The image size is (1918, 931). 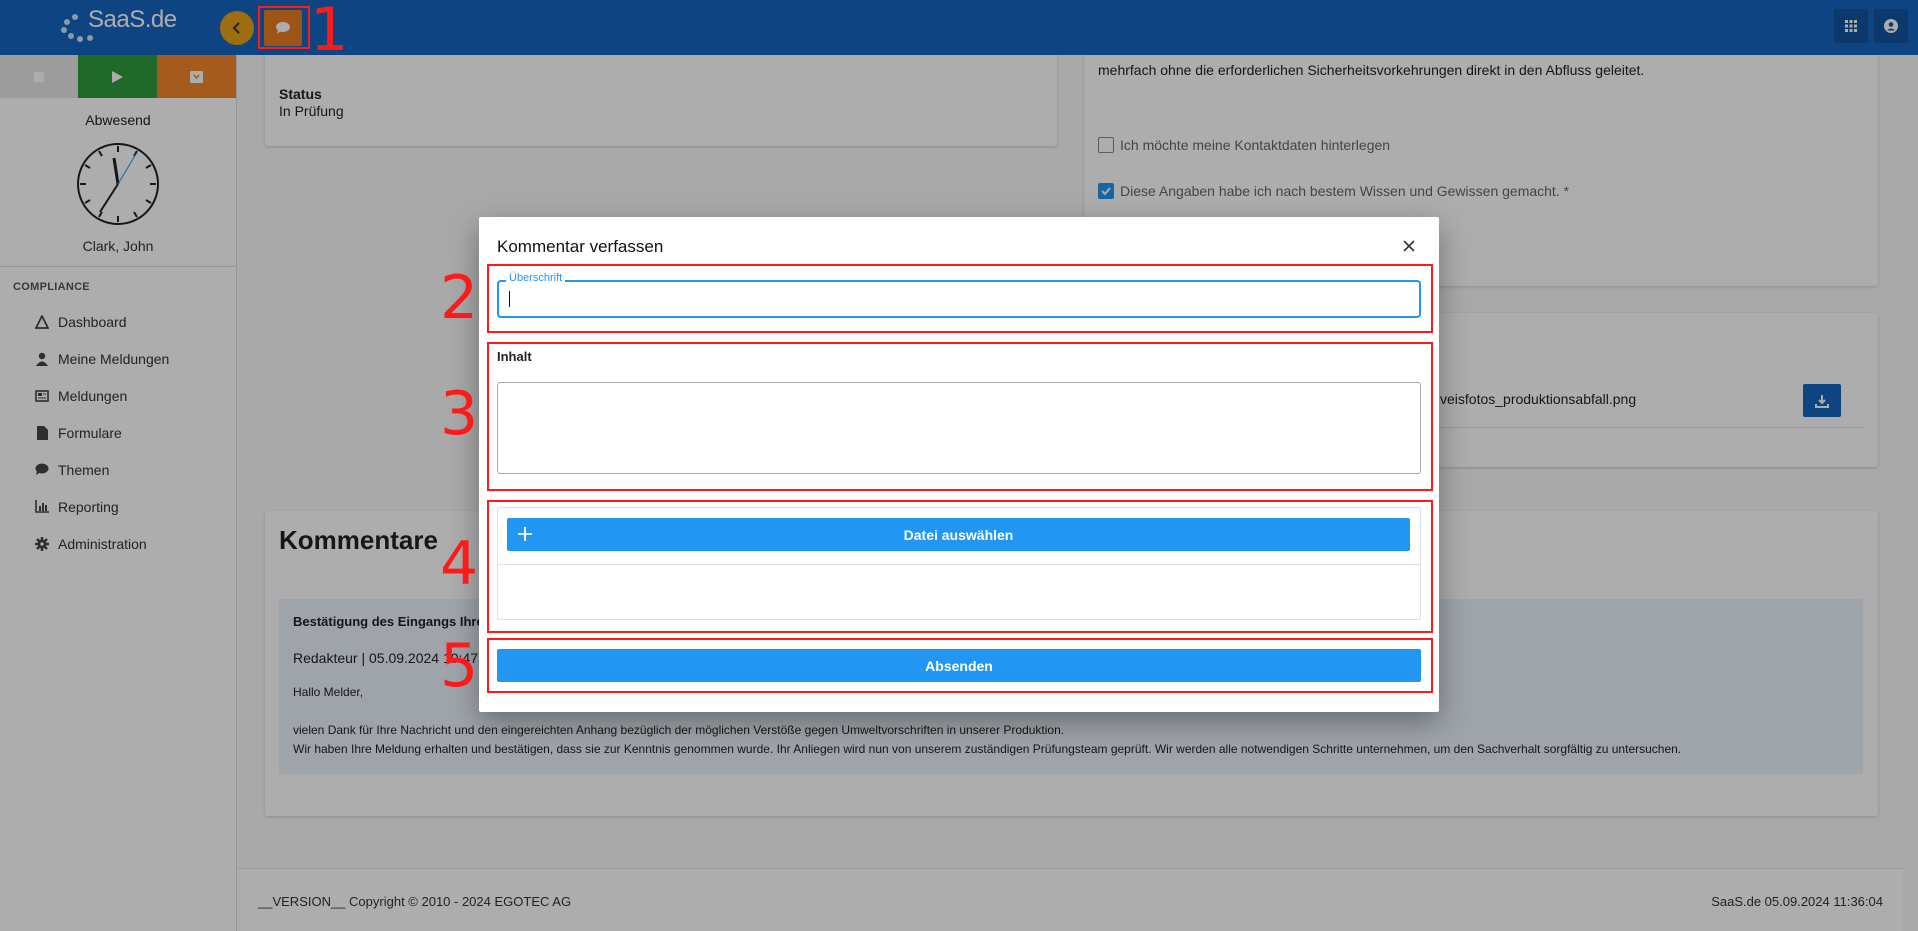 I want to click on annotation-number-1: 1, so click(x=329, y=32).